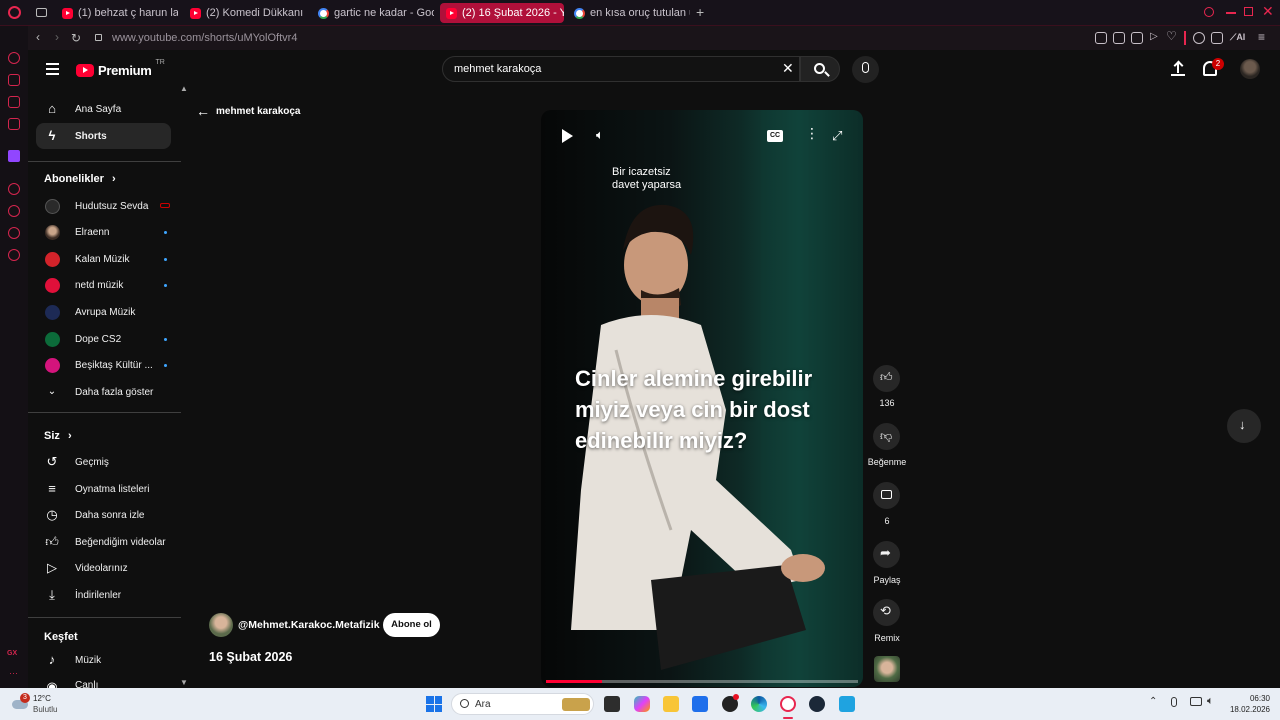 The image size is (1280, 720). What do you see at coordinates (14, 102) in the screenshot?
I see `messenger-icon` at bounding box center [14, 102].